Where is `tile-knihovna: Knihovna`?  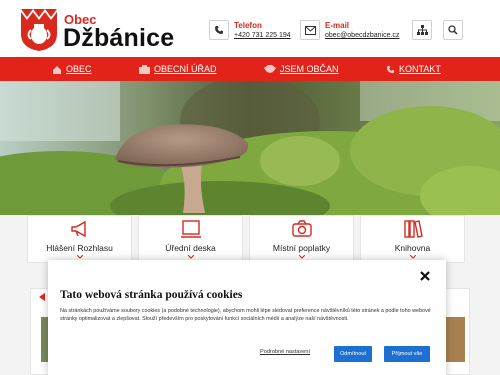 tile-knihovna: Knihovna is located at coordinates (412, 239).